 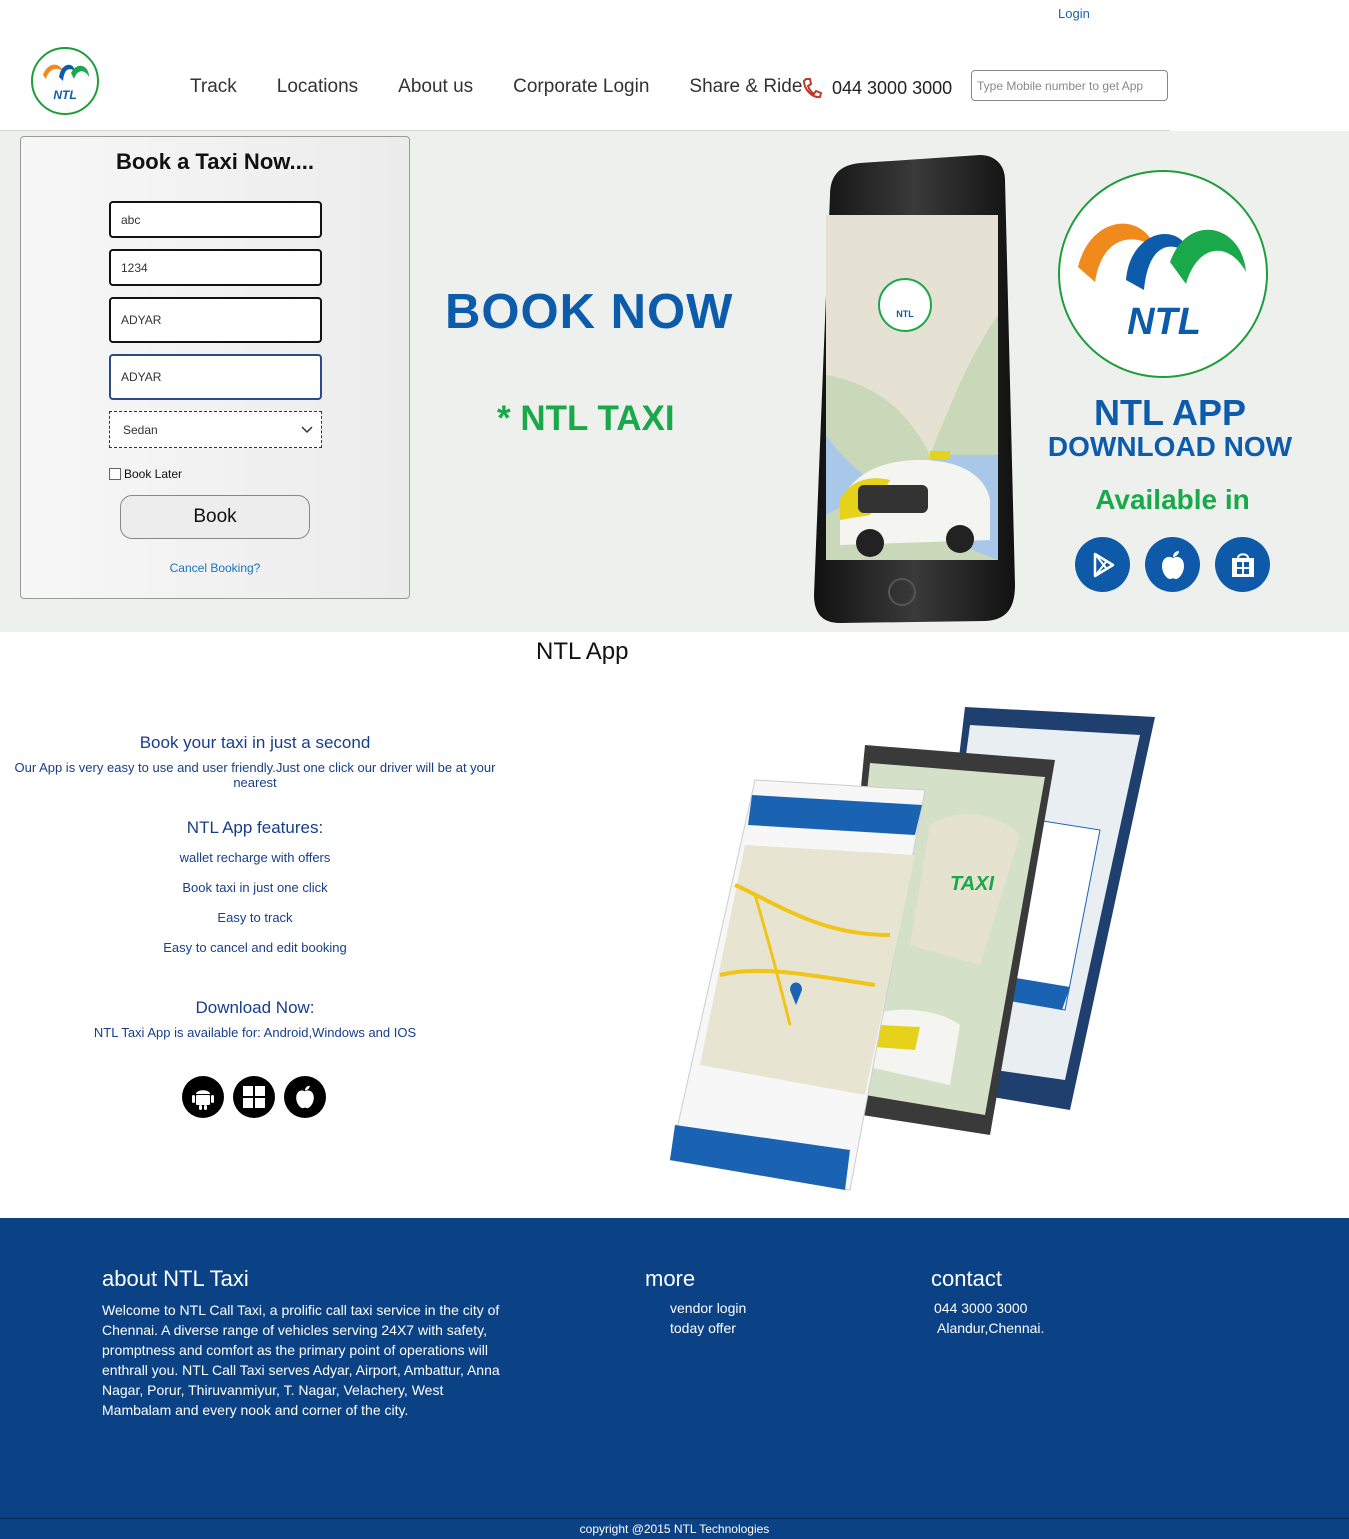 I want to click on copyright: copyright @2015 NTL Technologies, so click(x=674, y=1528).